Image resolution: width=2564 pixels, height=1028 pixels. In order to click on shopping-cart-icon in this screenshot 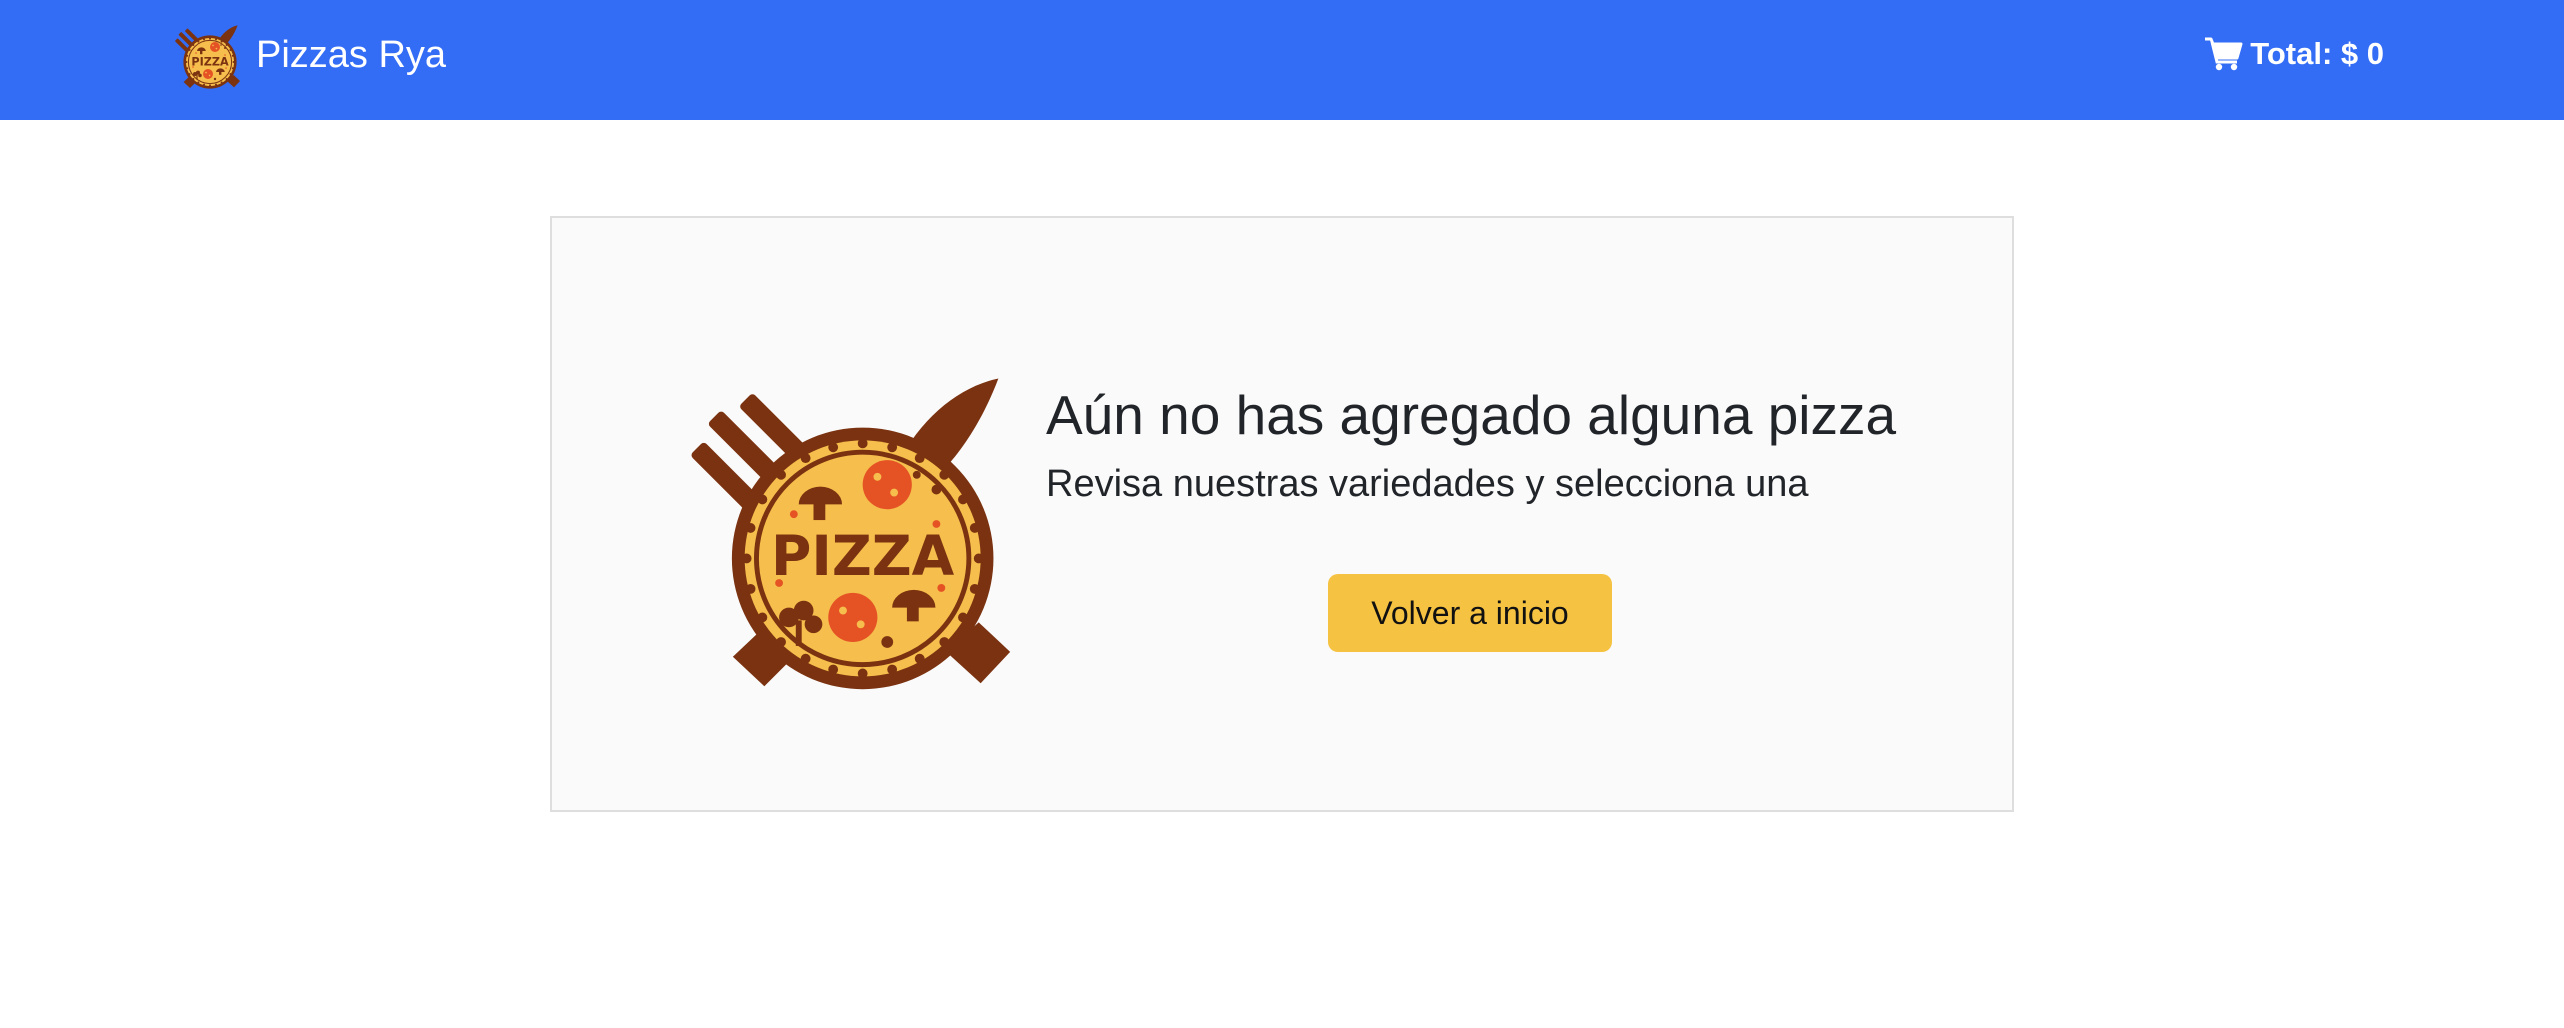, I will do `click(2224, 54)`.